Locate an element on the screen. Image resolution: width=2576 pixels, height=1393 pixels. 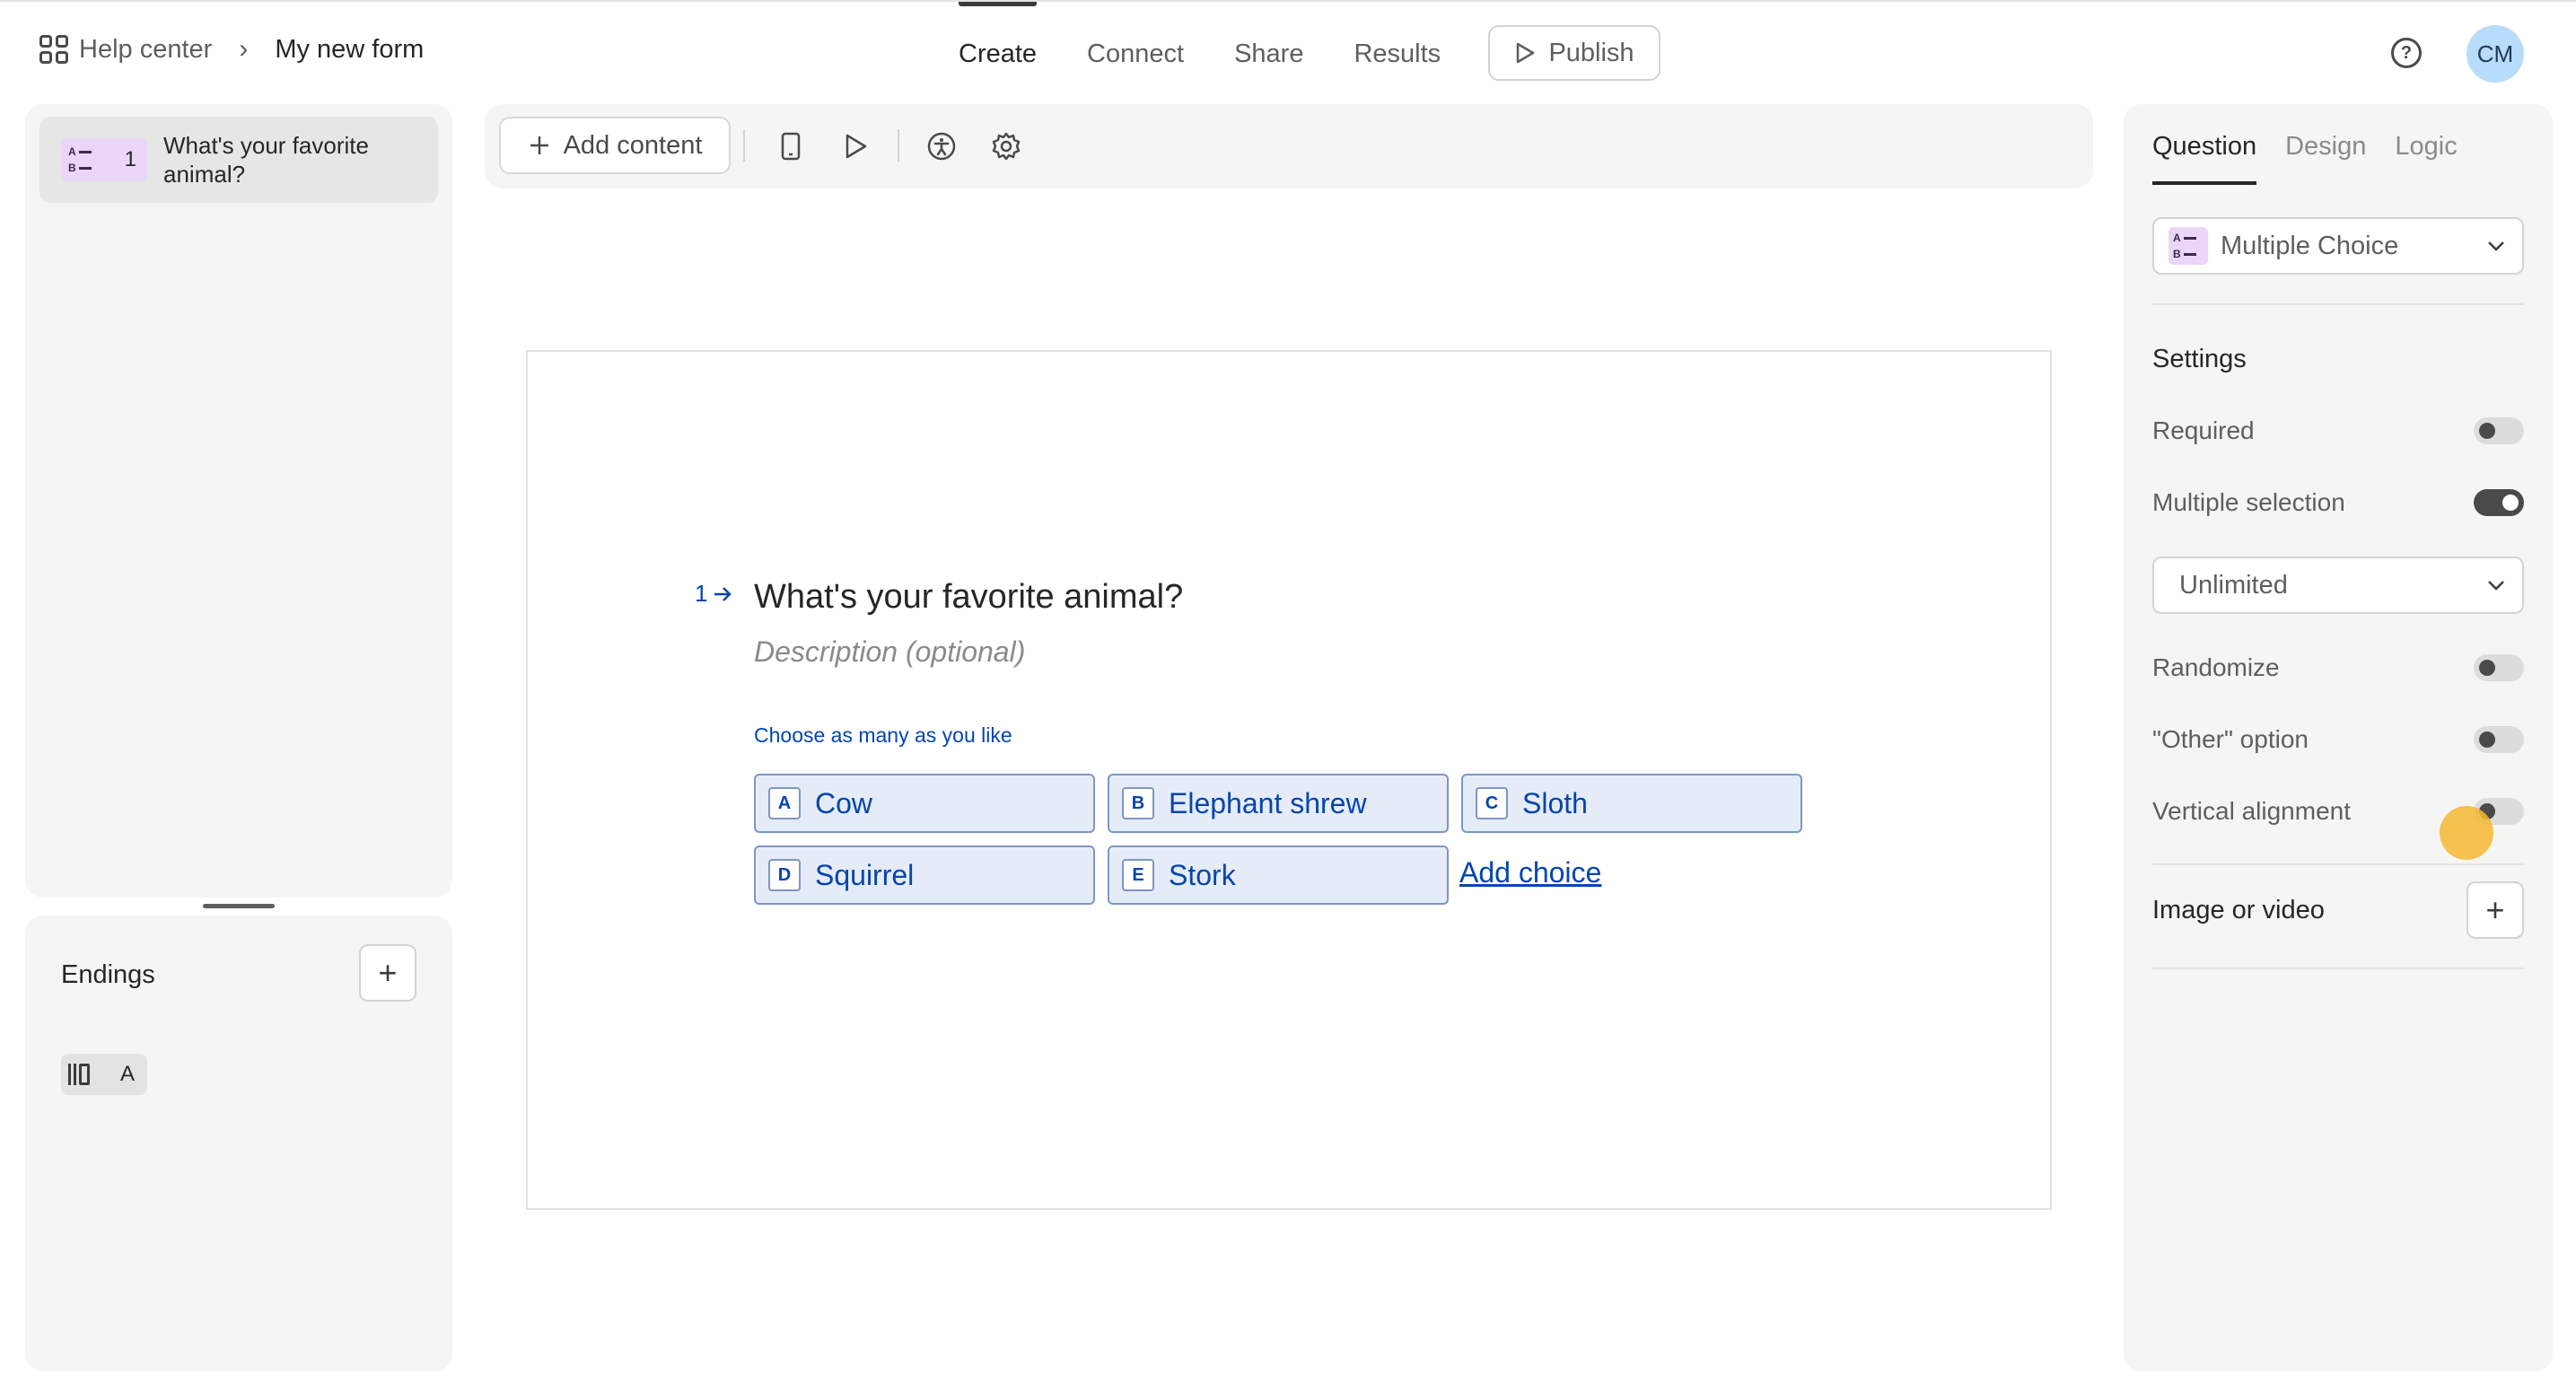
randomize-toggle is located at coordinates (2499, 668).